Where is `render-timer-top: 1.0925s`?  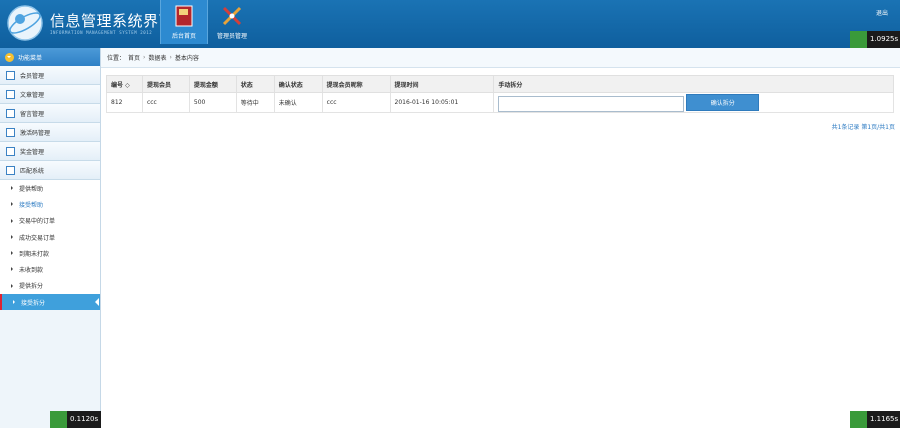 render-timer-top: 1.0925s is located at coordinates (875, 39).